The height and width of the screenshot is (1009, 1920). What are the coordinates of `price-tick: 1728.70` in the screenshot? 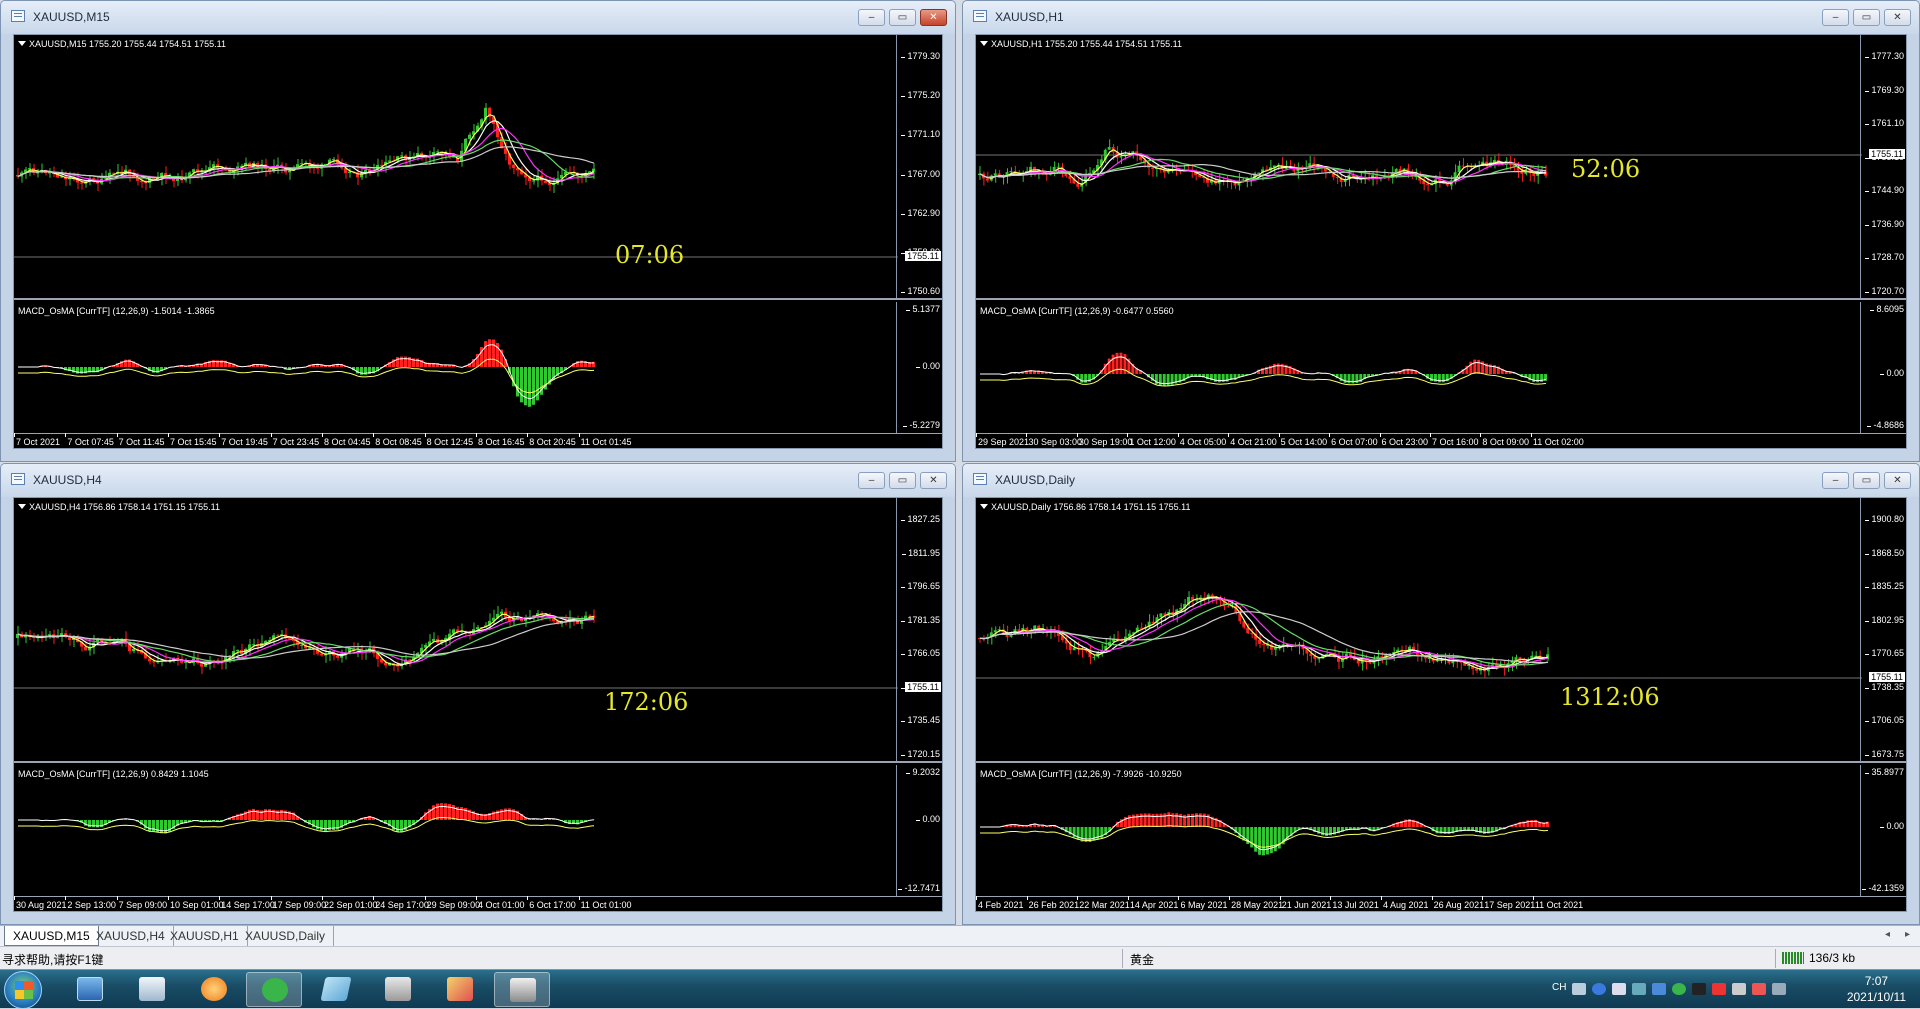 It's located at (1887, 257).